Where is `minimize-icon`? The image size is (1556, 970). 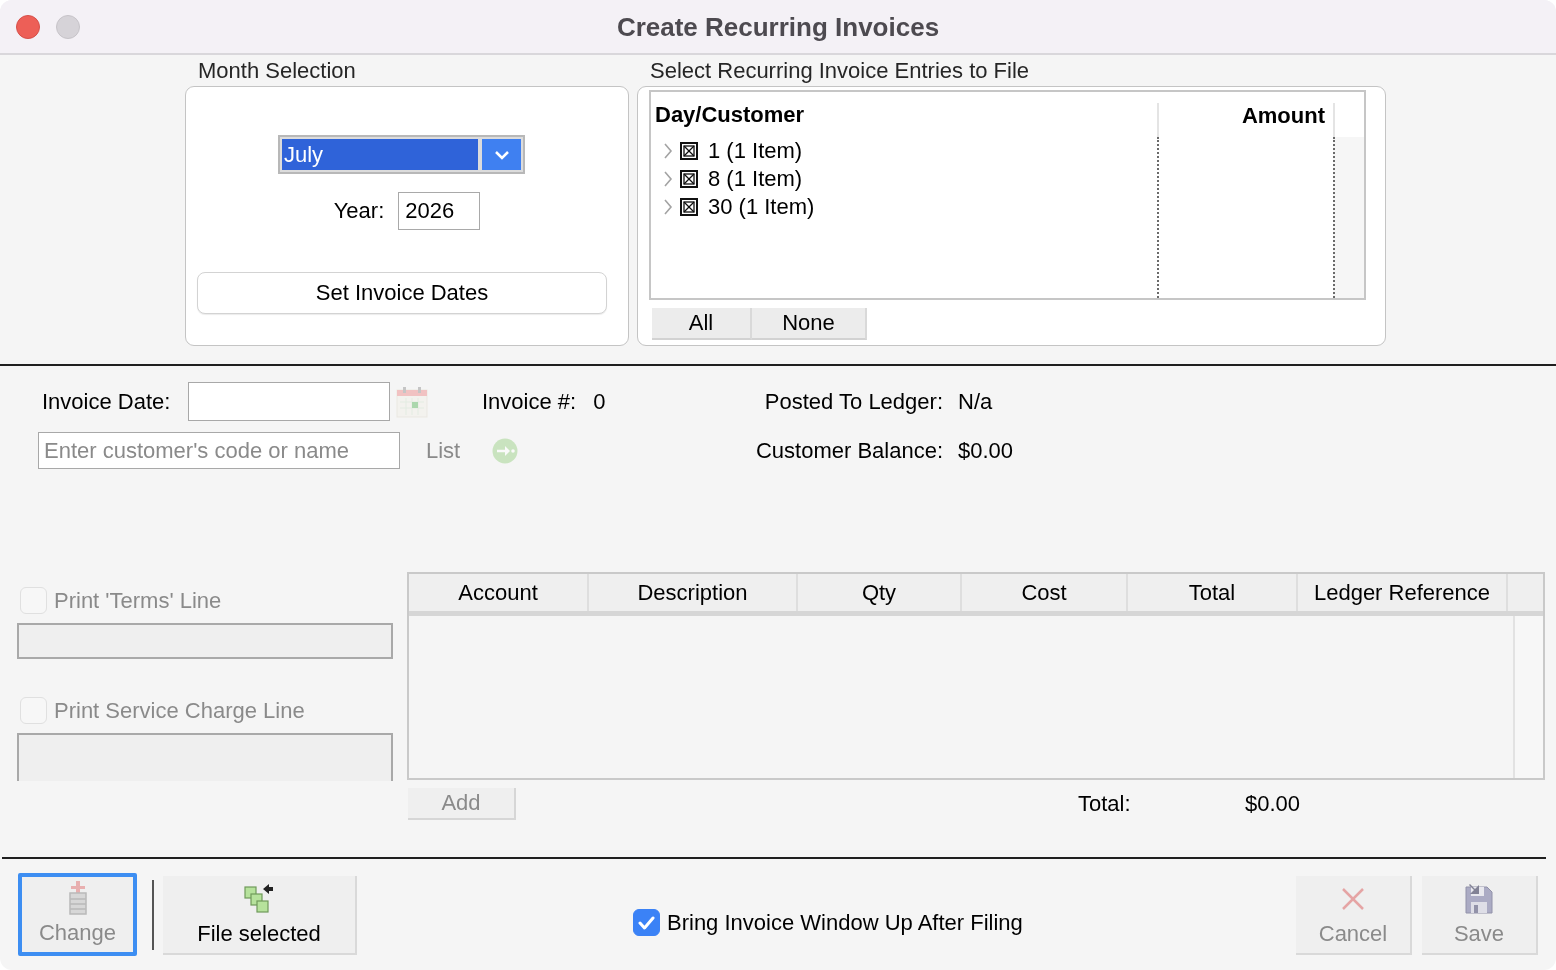 minimize-icon is located at coordinates (68, 26).